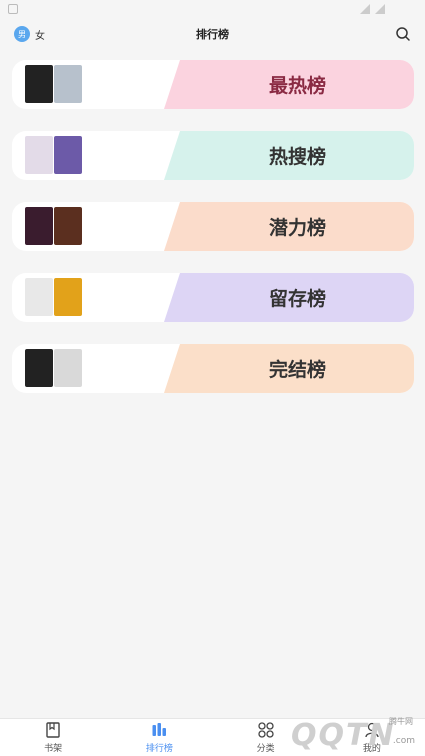  What do you see at coordinates (213, 297) in the screenshot?
I see `ranking-card-retention: 留存榜` at bounding box center [213, 297].